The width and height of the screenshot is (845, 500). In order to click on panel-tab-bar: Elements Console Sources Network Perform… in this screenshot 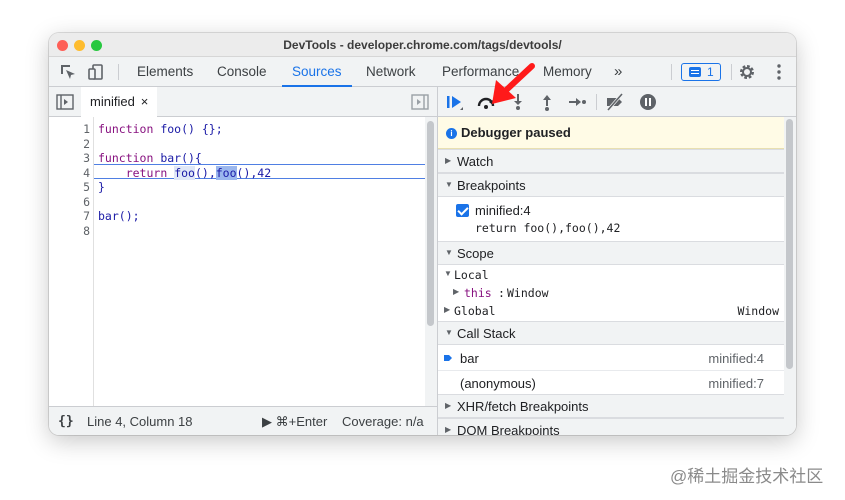, I will do `click(422, 72)`.